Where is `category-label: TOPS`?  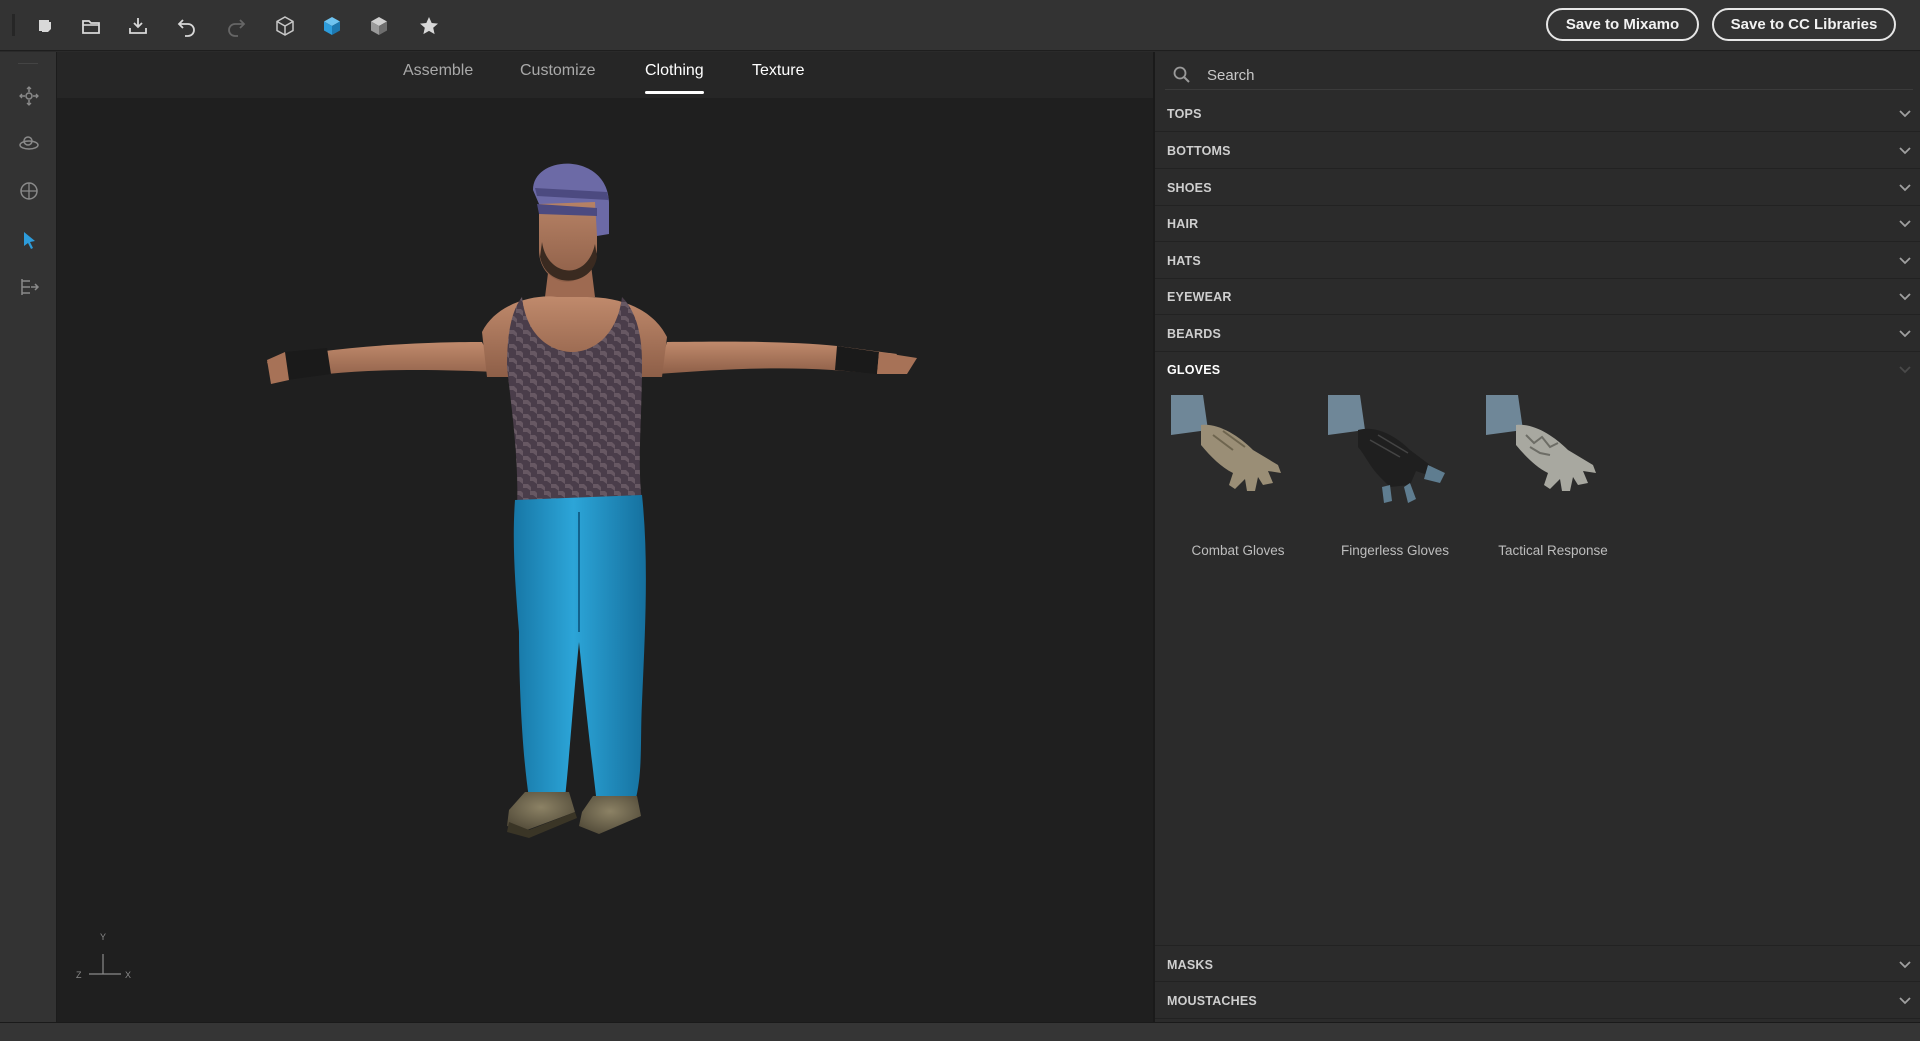
category-label: TOPS is located at coordinates (1184, 114).